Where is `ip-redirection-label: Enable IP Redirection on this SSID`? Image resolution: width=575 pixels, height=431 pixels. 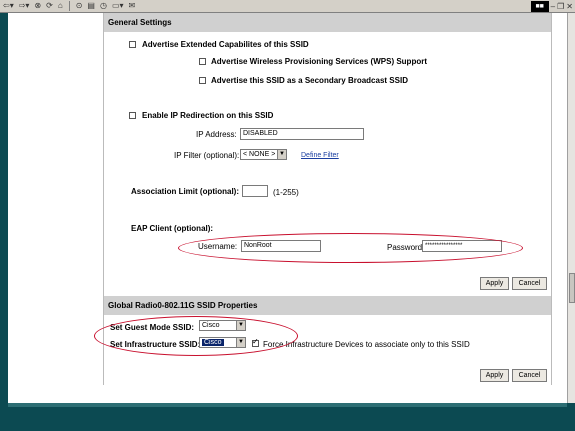
ip-redirection-label: Enable IP Redirection on this SSID is located at coordinates (208, 115).